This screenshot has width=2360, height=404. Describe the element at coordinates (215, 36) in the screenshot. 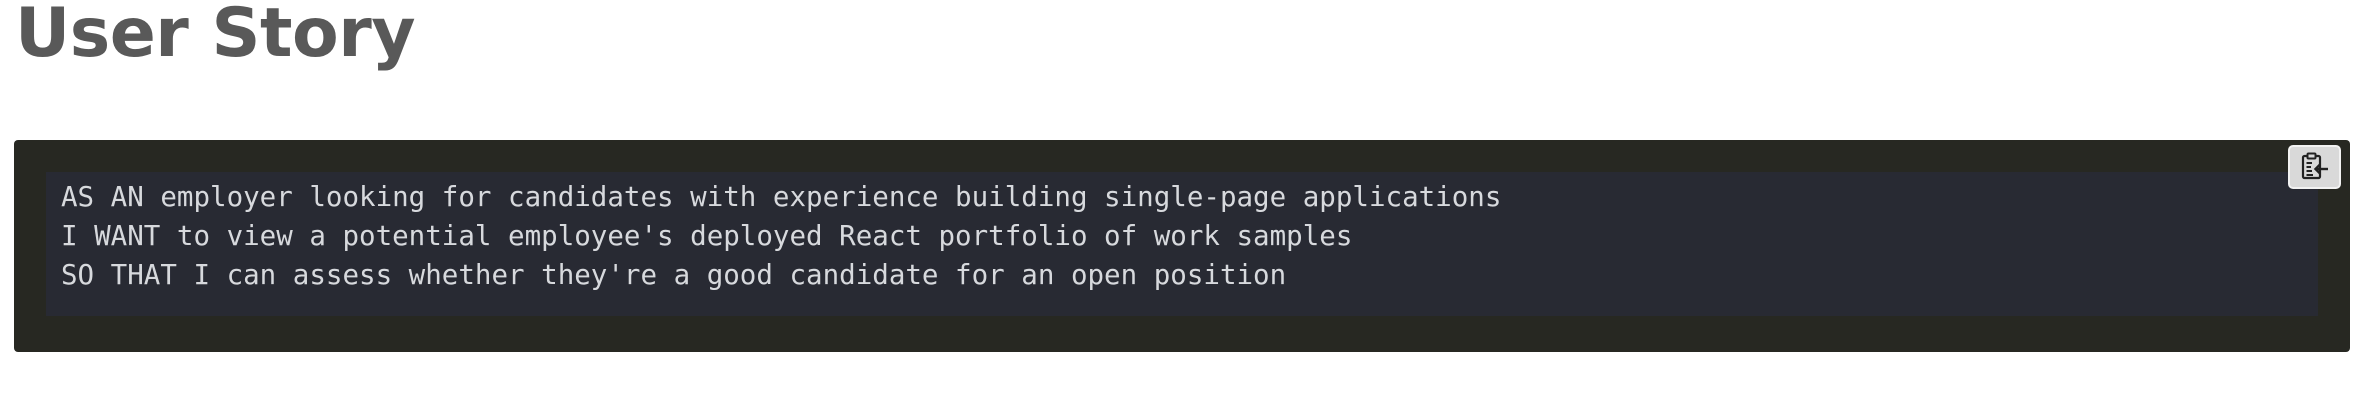

I see `page-title: User Story` at that location.